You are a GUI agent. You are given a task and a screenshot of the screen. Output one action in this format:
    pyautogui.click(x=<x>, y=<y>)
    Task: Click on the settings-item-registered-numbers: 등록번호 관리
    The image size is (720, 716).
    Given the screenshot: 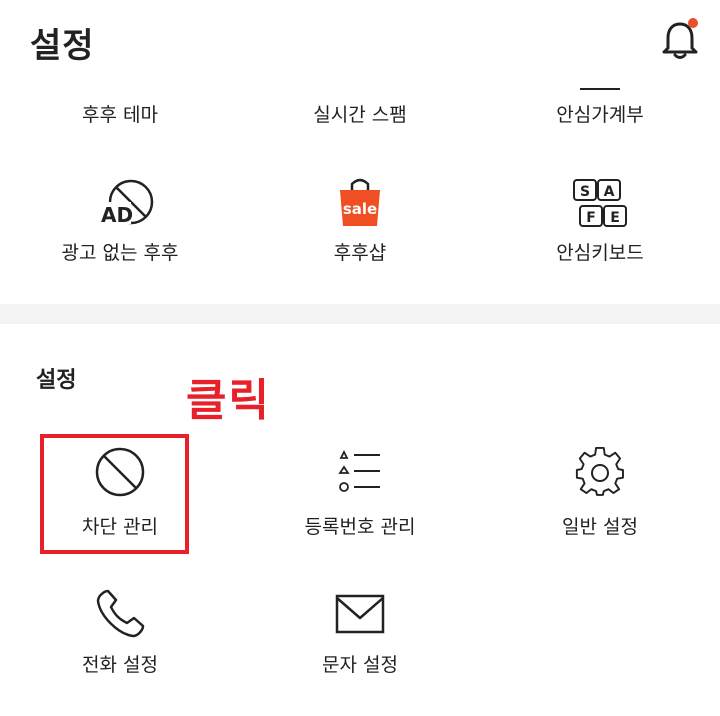 What is the action you would take?
    pyautogui.click(x=360, y=494)
    